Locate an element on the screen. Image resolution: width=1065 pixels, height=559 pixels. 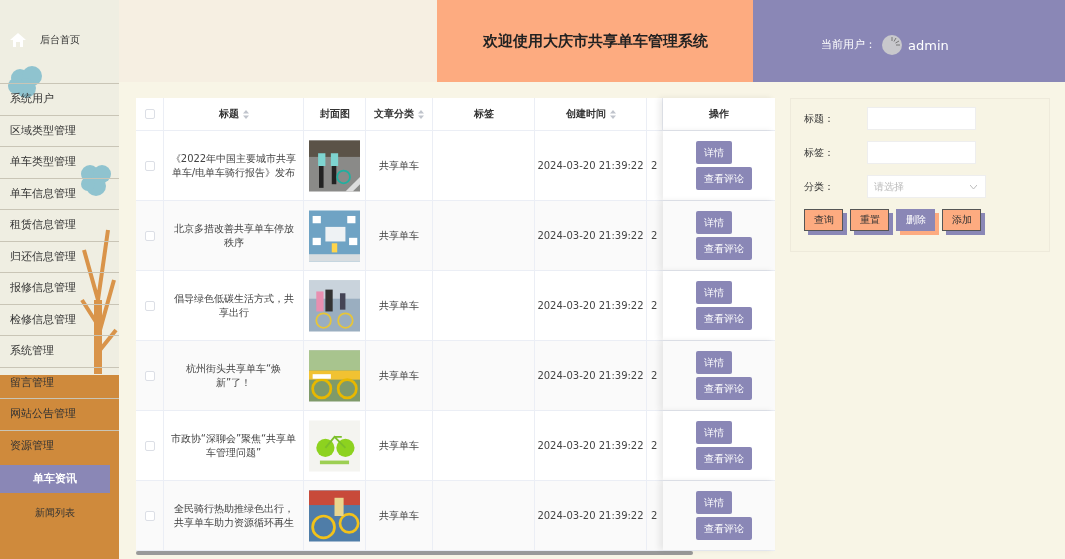
table-cell-text: 北京多措改善共享单车停放秩序 is located at coordinates (233, 235).